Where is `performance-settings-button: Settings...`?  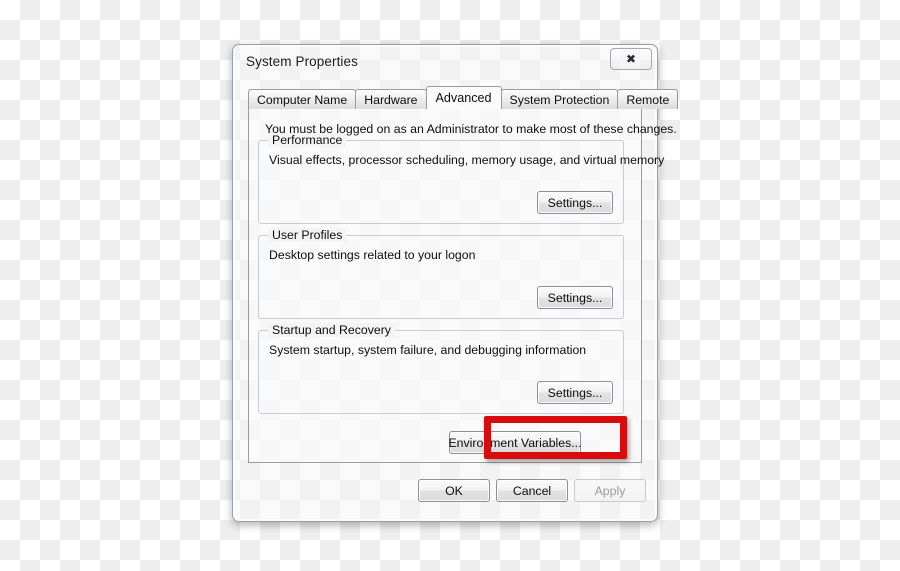
performance-settings-button: Settings... is located at coordinates (575, 202).